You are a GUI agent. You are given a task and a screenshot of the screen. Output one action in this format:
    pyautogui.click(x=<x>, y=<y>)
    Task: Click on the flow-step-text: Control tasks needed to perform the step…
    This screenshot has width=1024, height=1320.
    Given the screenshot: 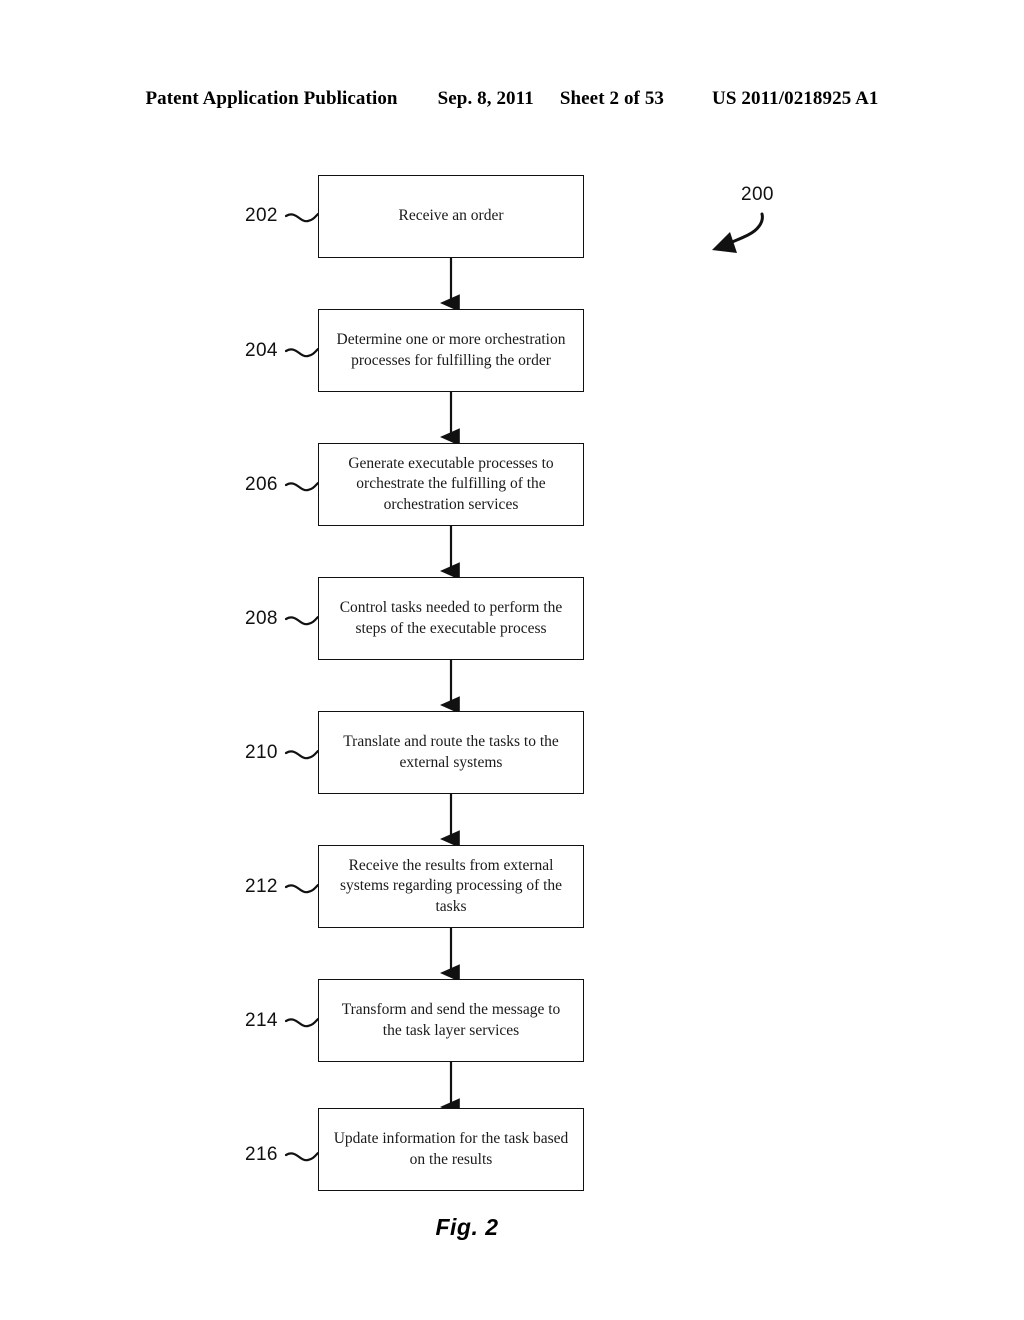 What is the action you would take?
    pyautogui.click(x=451, y=618)
    